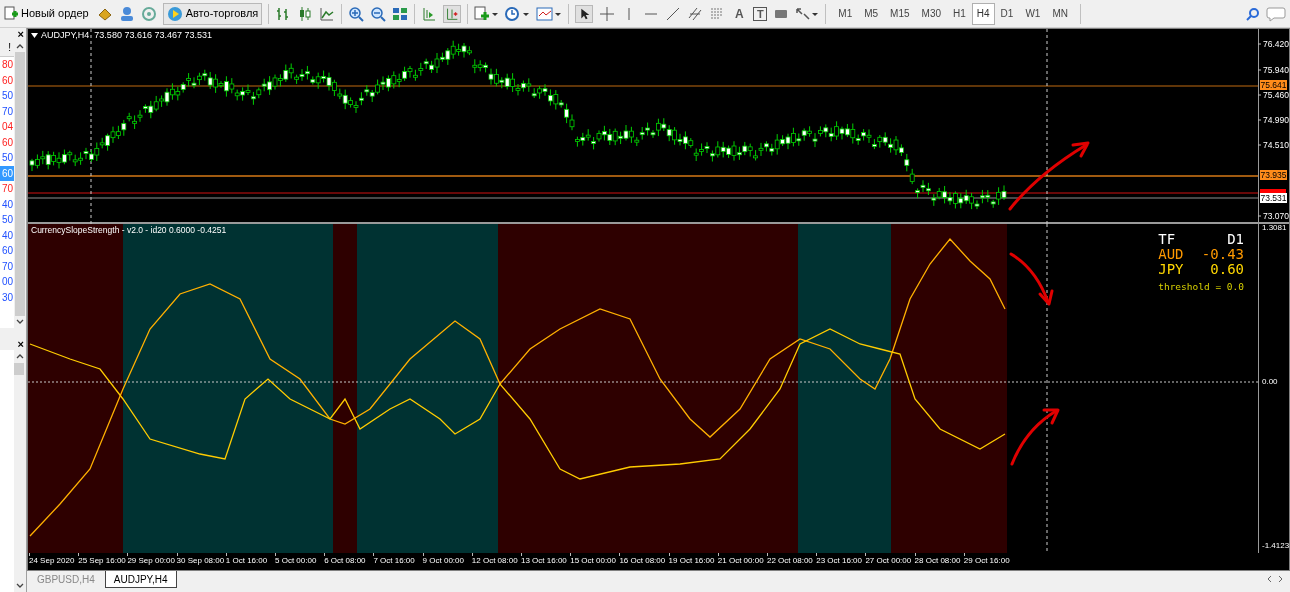  What do you see at coordinates (1281, 579) in the screenshot?
I see `scroll-right-icon` at bounding box center [1281, 579].